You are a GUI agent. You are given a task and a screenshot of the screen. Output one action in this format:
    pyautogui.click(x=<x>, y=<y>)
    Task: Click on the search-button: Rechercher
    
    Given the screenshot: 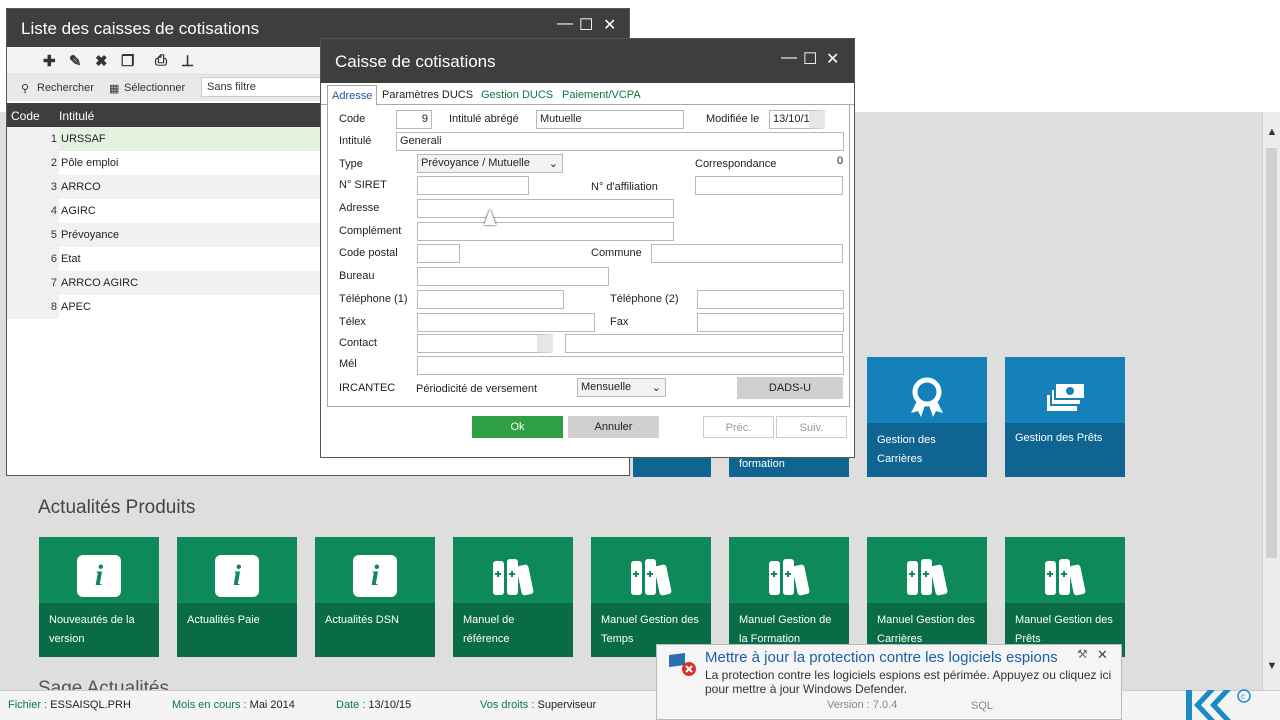 What is the action you would take?
    pyautogui.click(x=65, y=88)
    